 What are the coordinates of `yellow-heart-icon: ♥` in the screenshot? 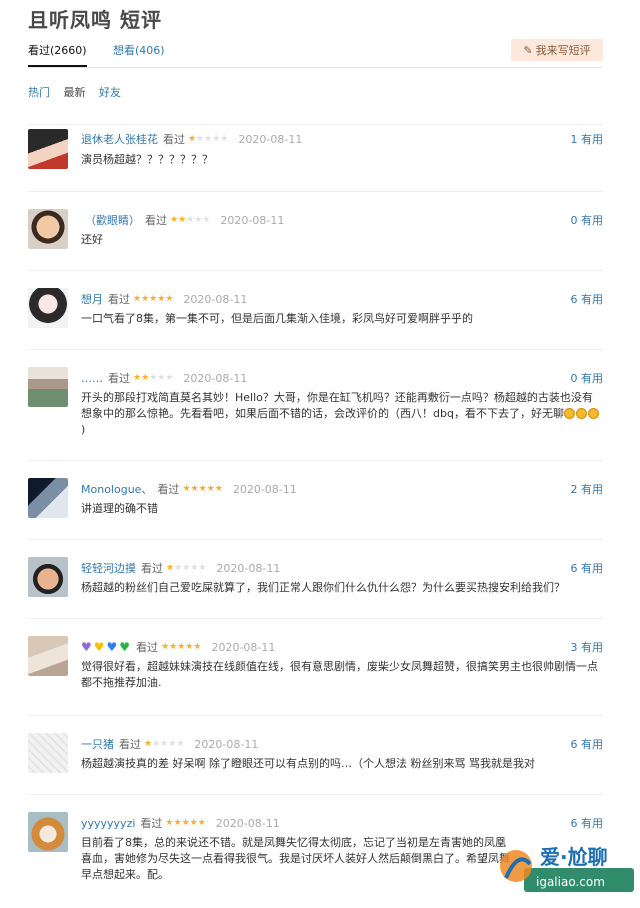 It's located at (99, 647).